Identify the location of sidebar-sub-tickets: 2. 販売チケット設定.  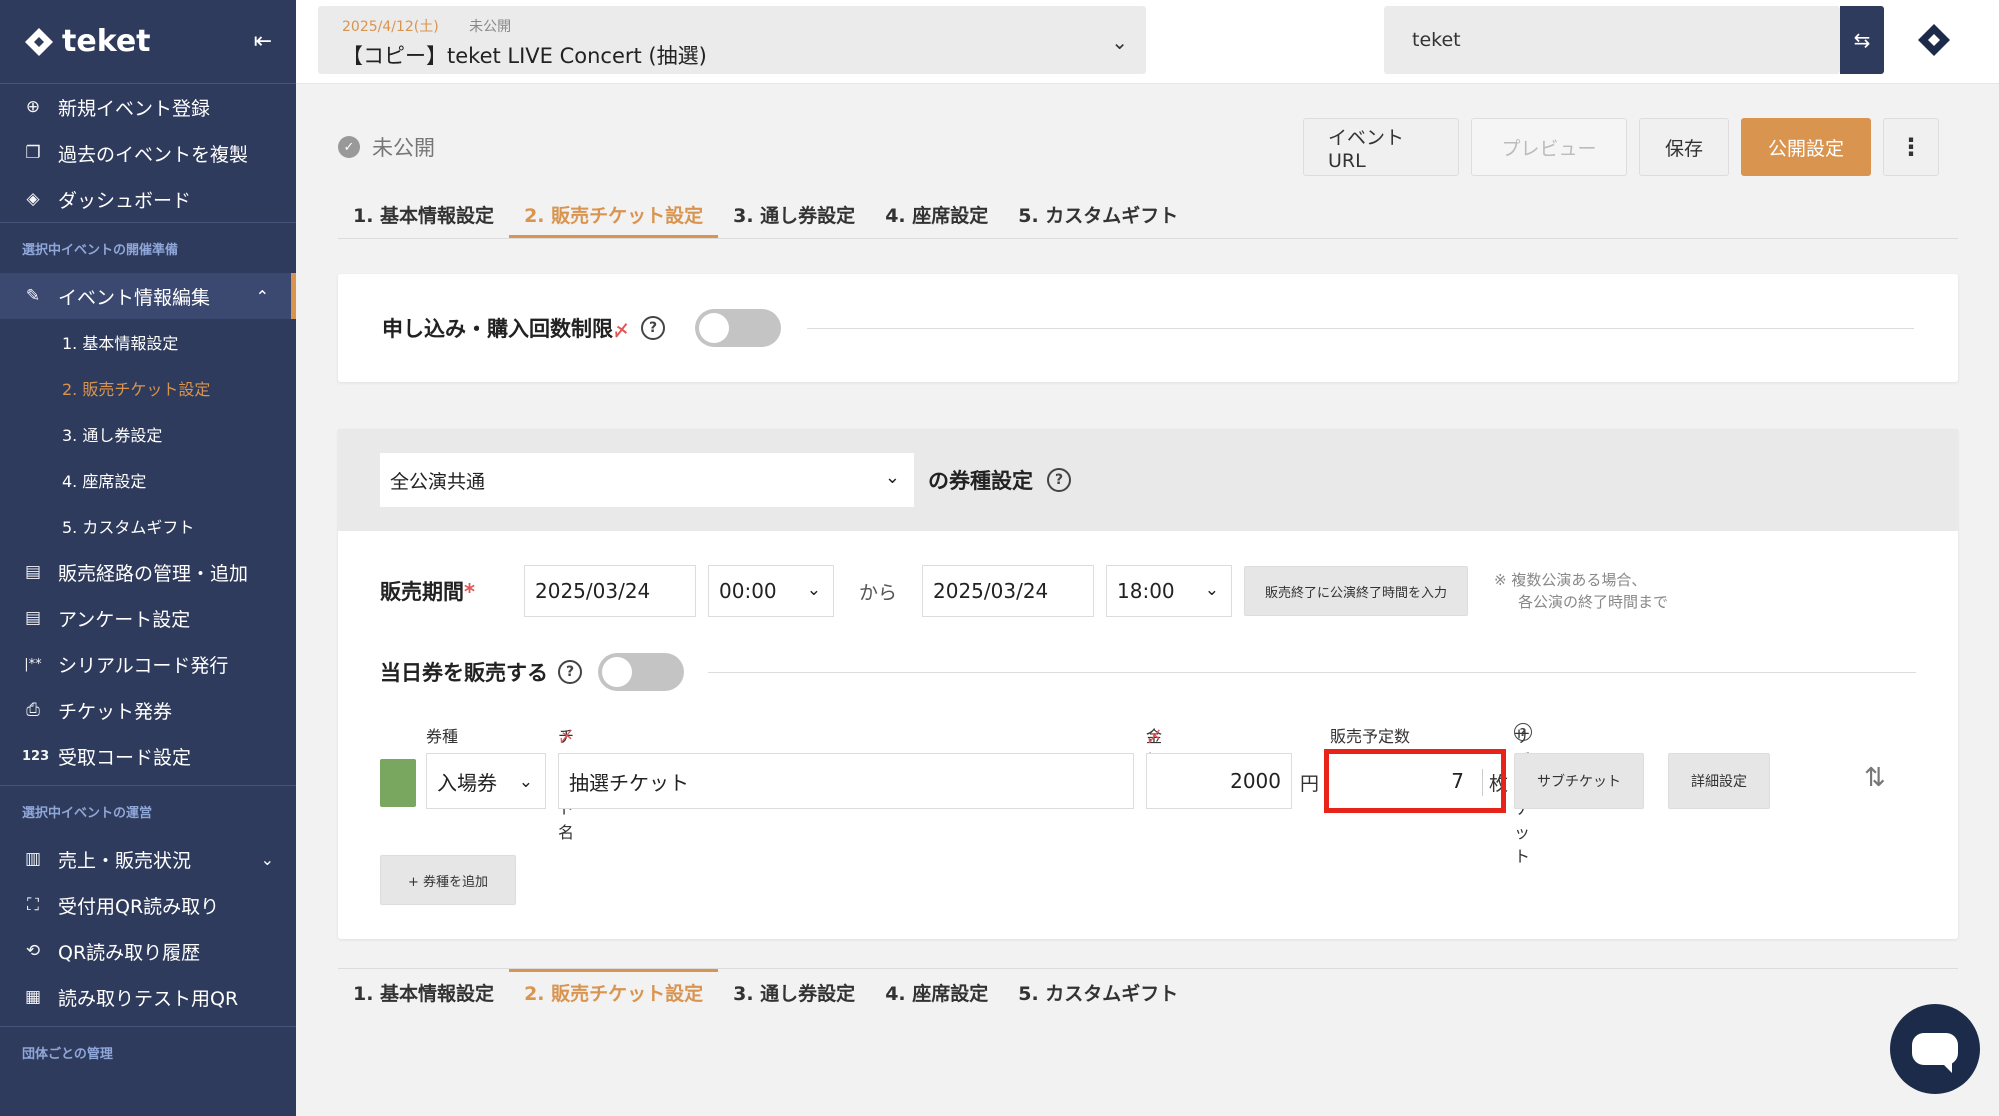
(148, 388).